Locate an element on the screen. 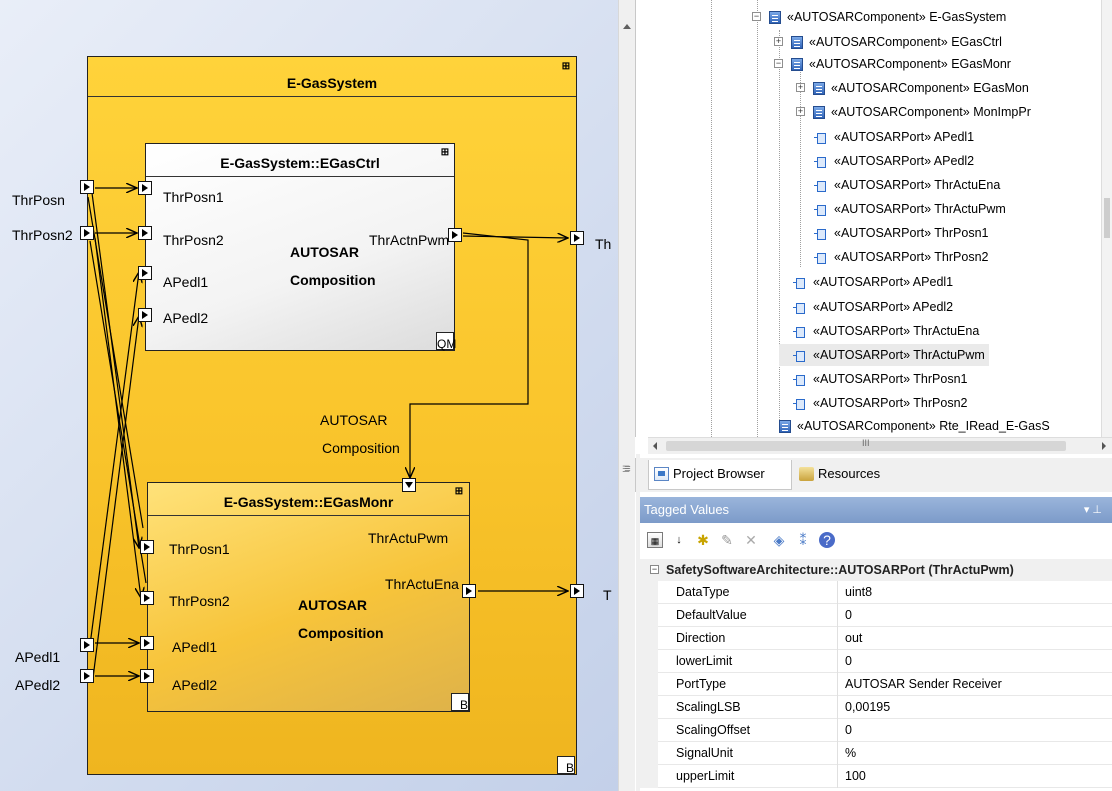 This screenshot has height=791, width=1112. ext-port-apedl1 is located at coordinates (87, 645).